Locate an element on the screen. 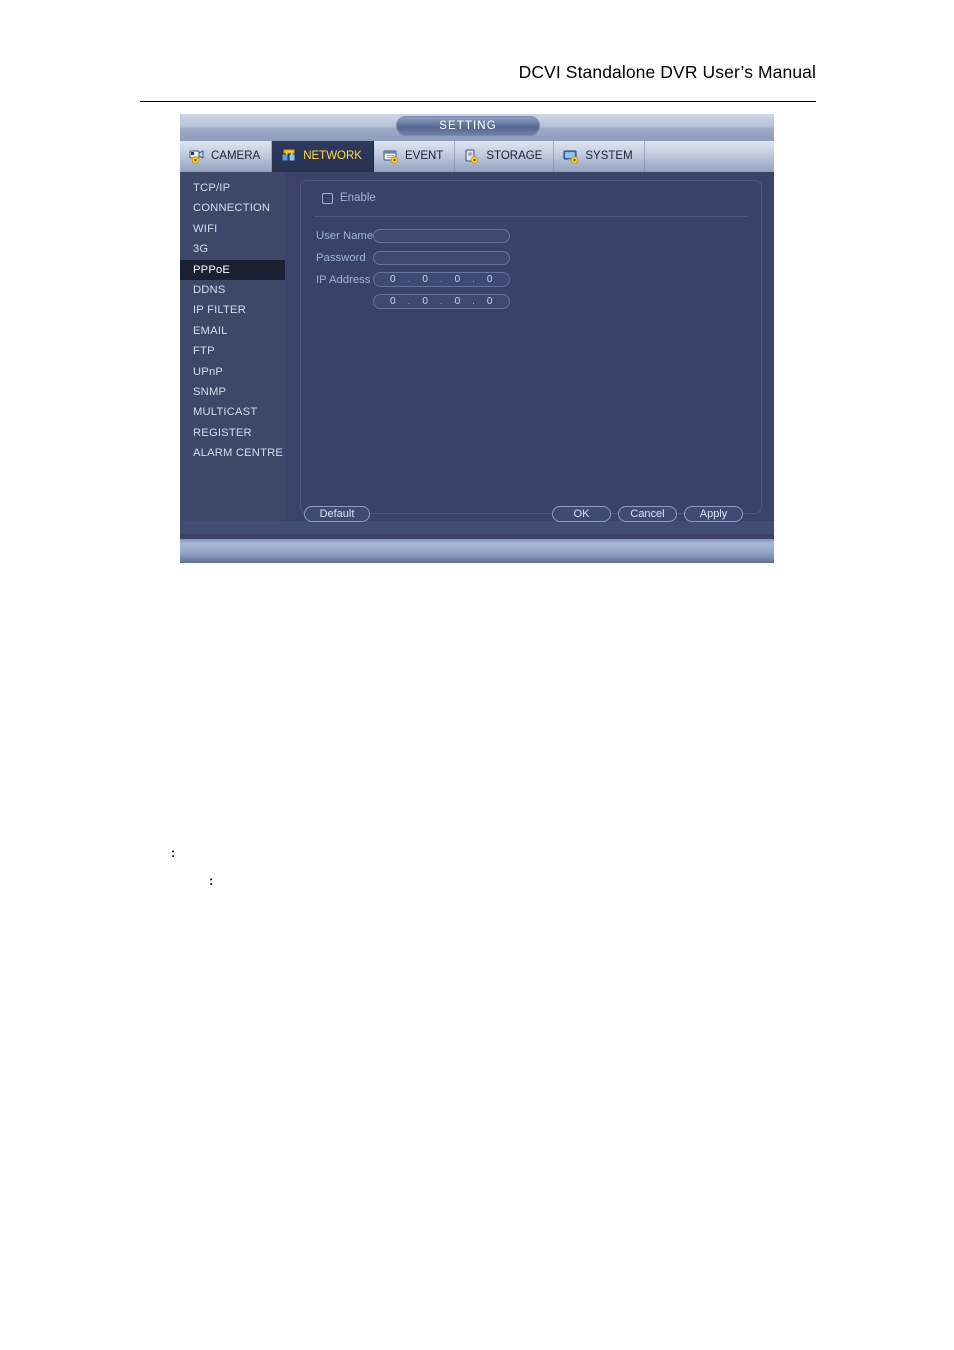 This screenshot has height=1350, width=954. cancel-button: Cancel is located at coordinates (647, 514).